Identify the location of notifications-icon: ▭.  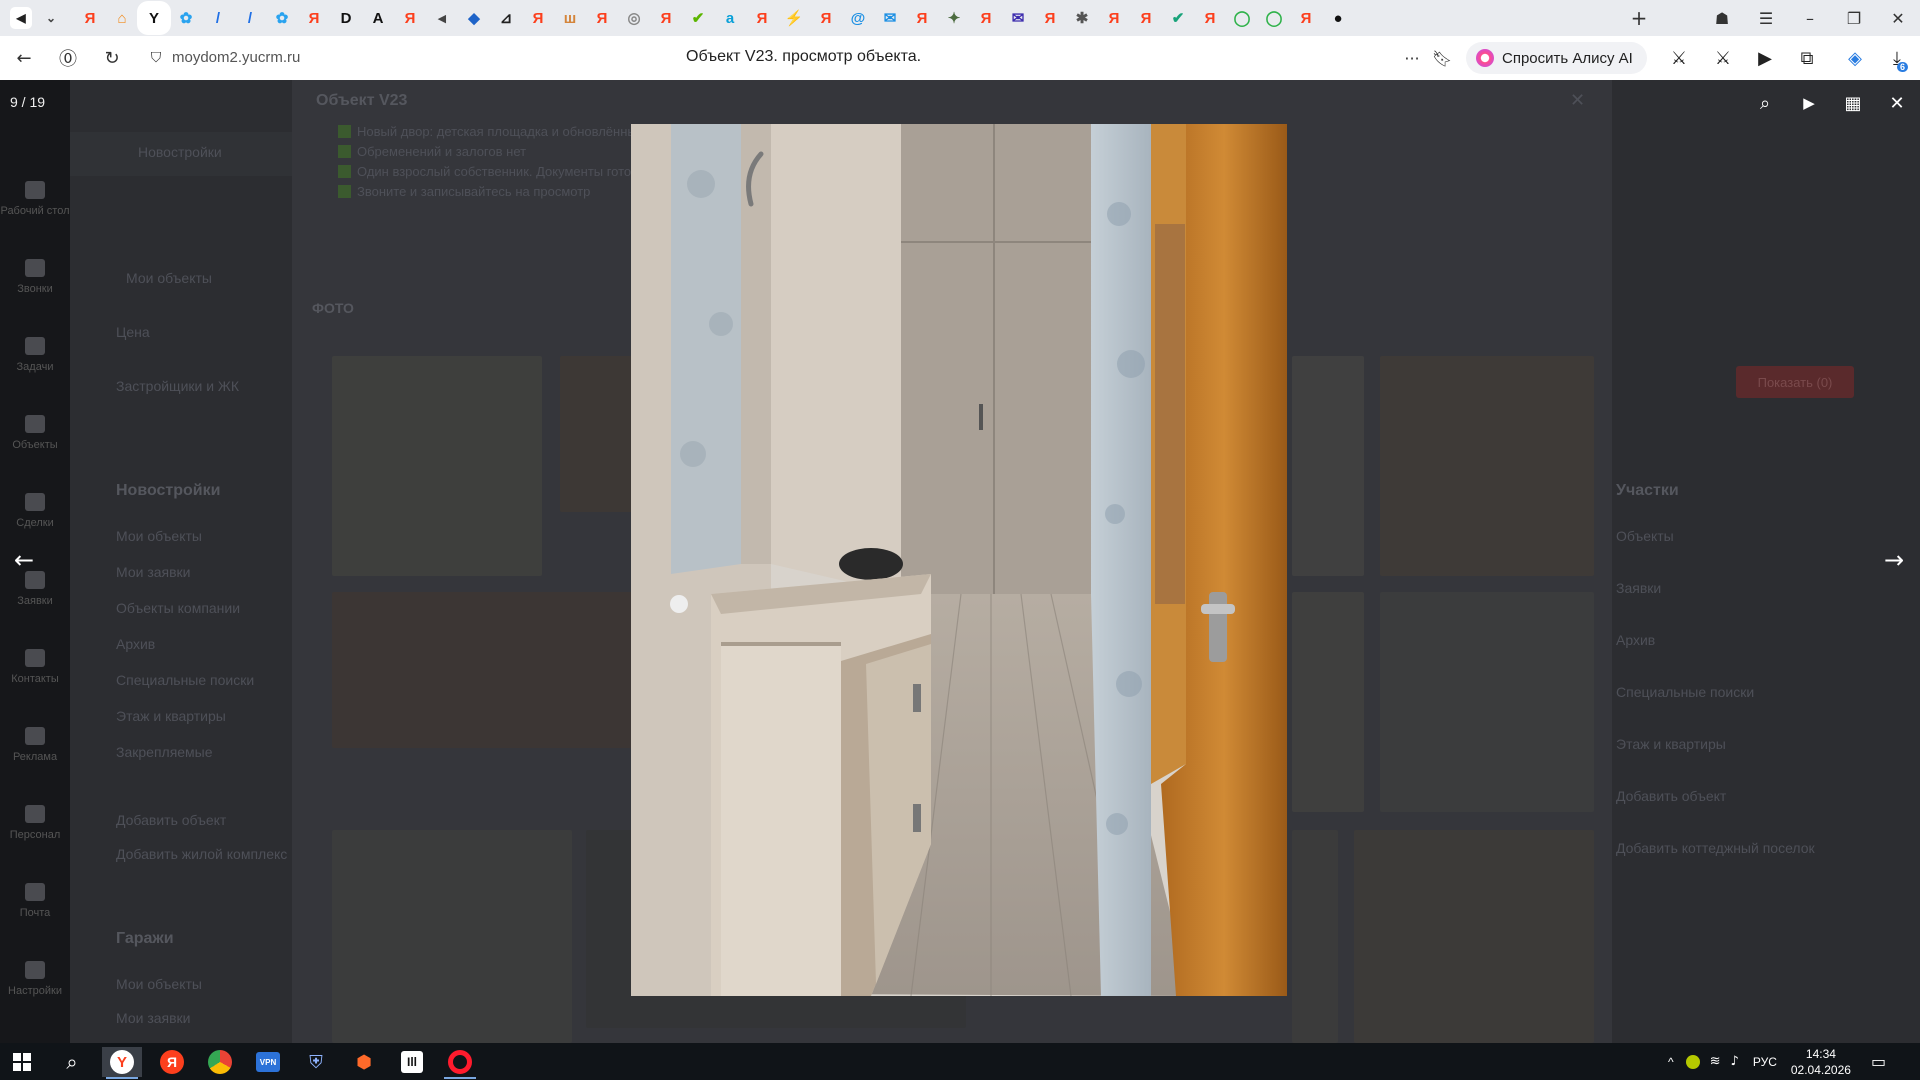
(1878, 1061).